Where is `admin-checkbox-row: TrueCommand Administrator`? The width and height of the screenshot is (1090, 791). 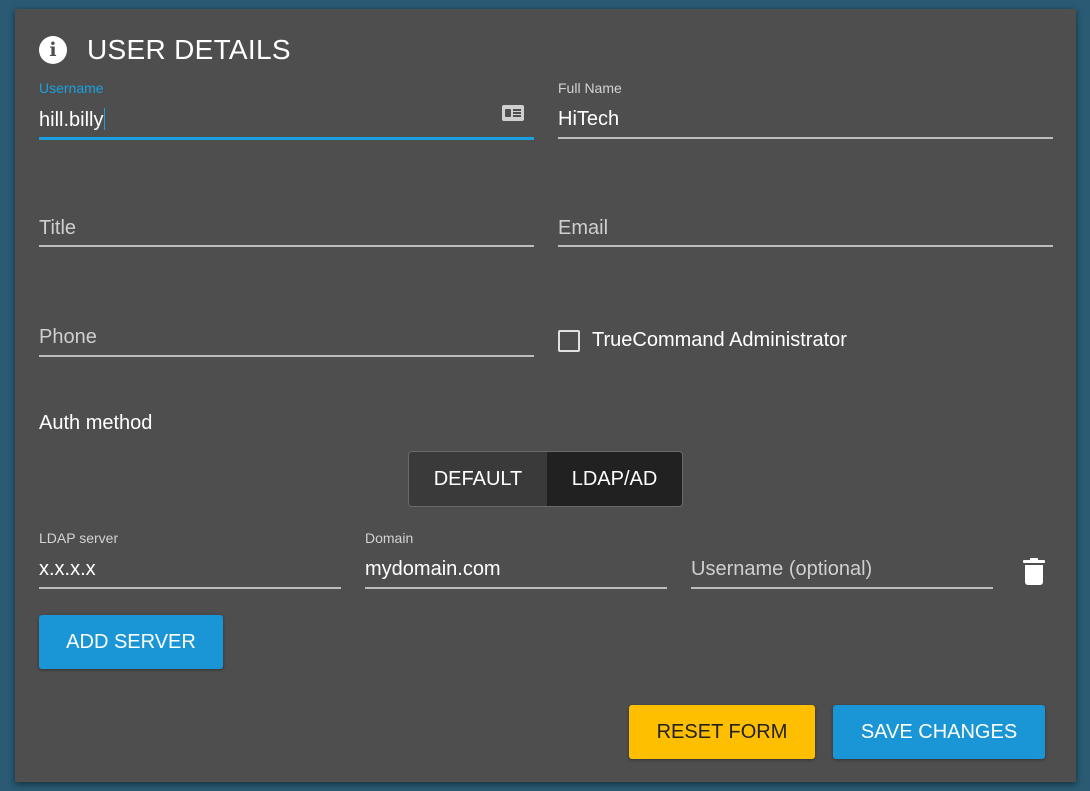 admin-checkbox-row: TrueCommand Administrator is located at coordinates (702, 340).